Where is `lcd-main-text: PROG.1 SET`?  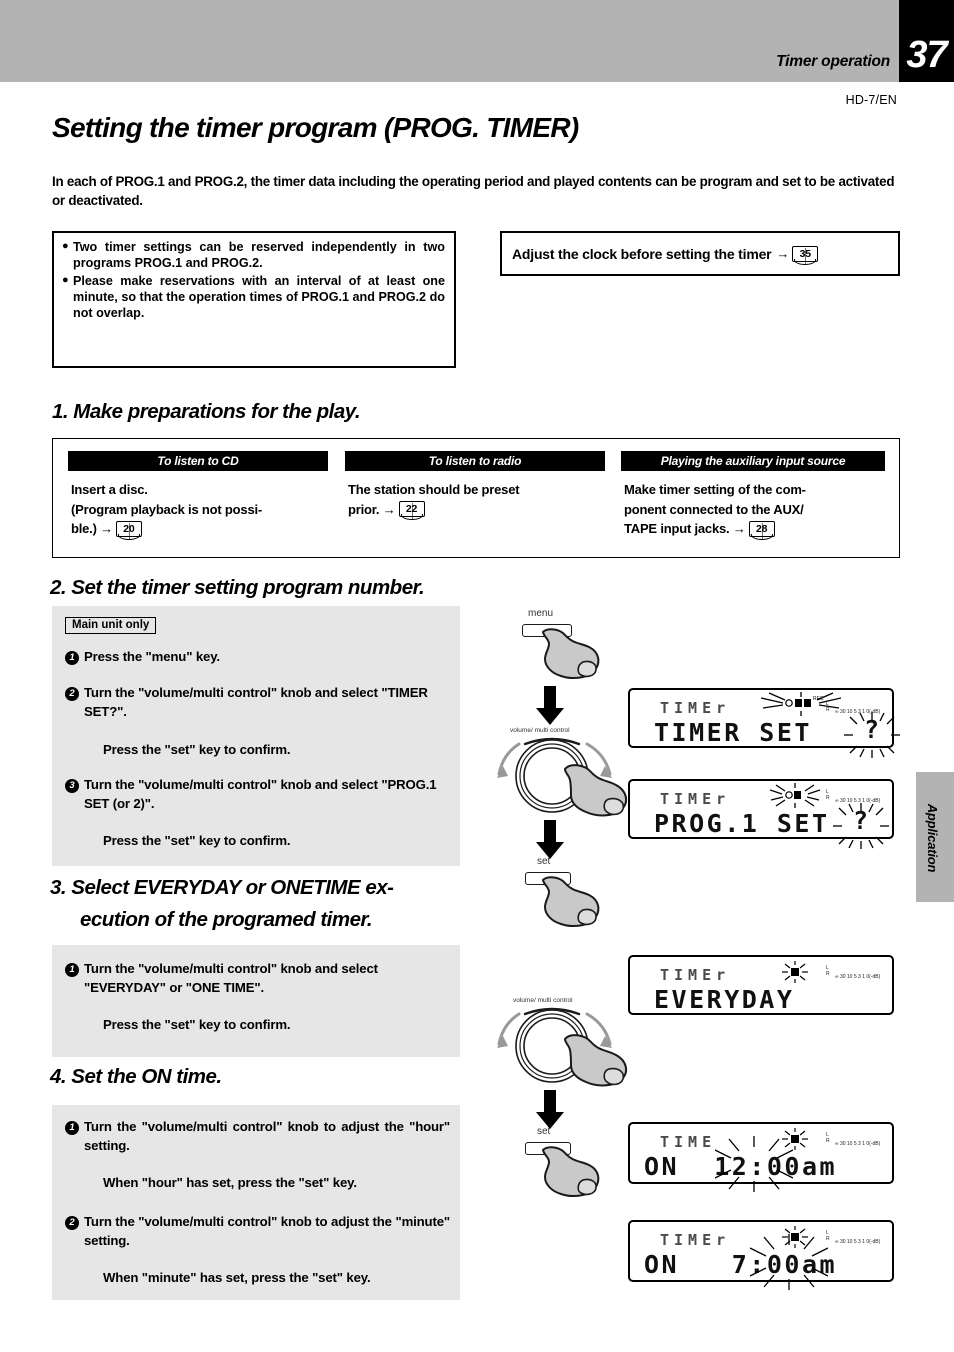 lcd-main-text: PROG.1 SET is located at coordinates (742, 823).